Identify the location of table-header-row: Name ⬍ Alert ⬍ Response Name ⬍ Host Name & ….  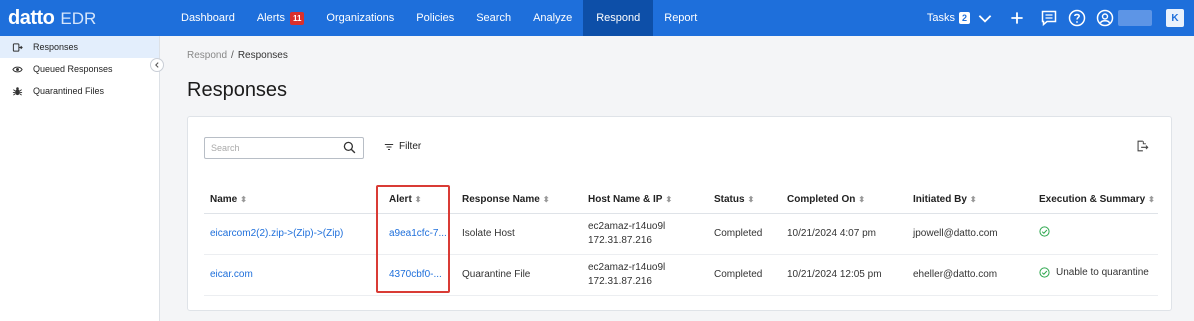
(681, 200).